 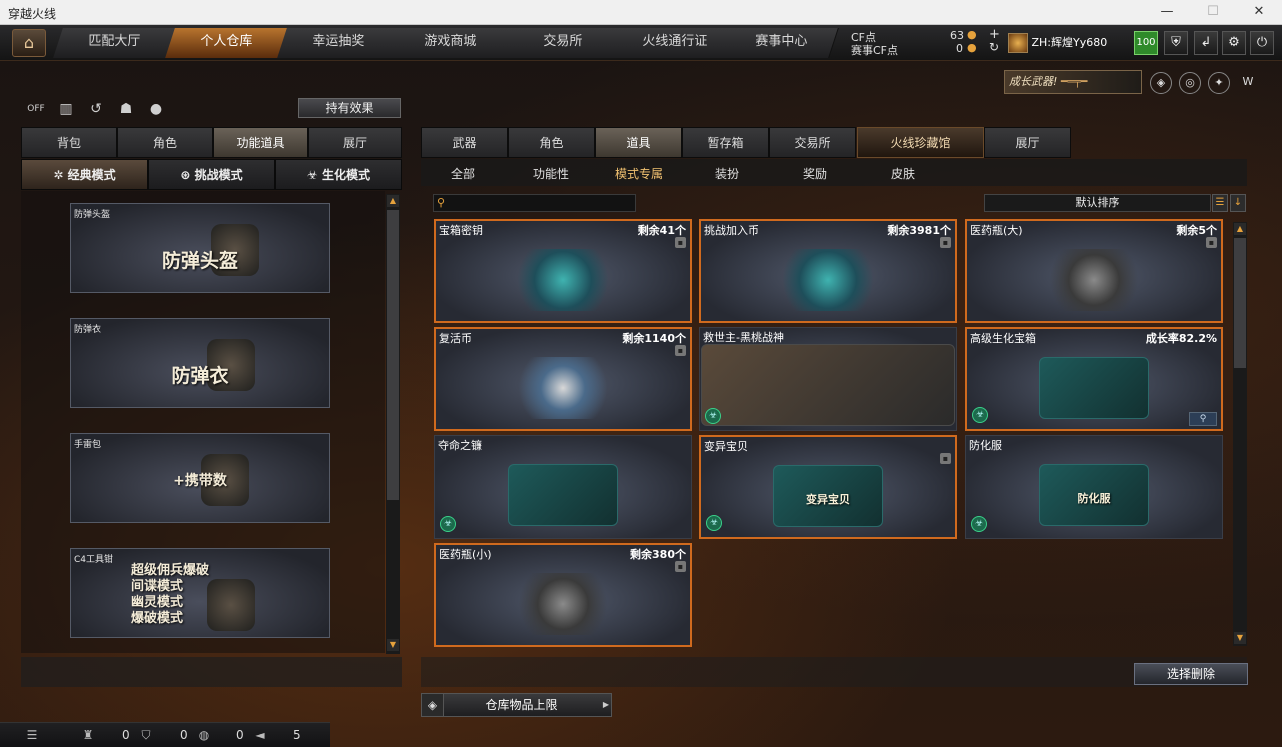 What do you see at coordinates (1094, 487) in the screenshot?
I see `item-card-hazmat-suit: 防化服 防化服 ☣` at bounding box center [1094, 487].